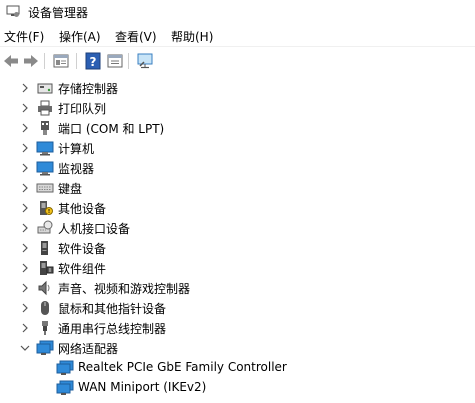 Image resolution: width=475 pixels, height=403 pixels. What do you see at coordinates (46, 208) in the screenshot?
I see `other-devices-icon: !` at bounding box center [46, 208].